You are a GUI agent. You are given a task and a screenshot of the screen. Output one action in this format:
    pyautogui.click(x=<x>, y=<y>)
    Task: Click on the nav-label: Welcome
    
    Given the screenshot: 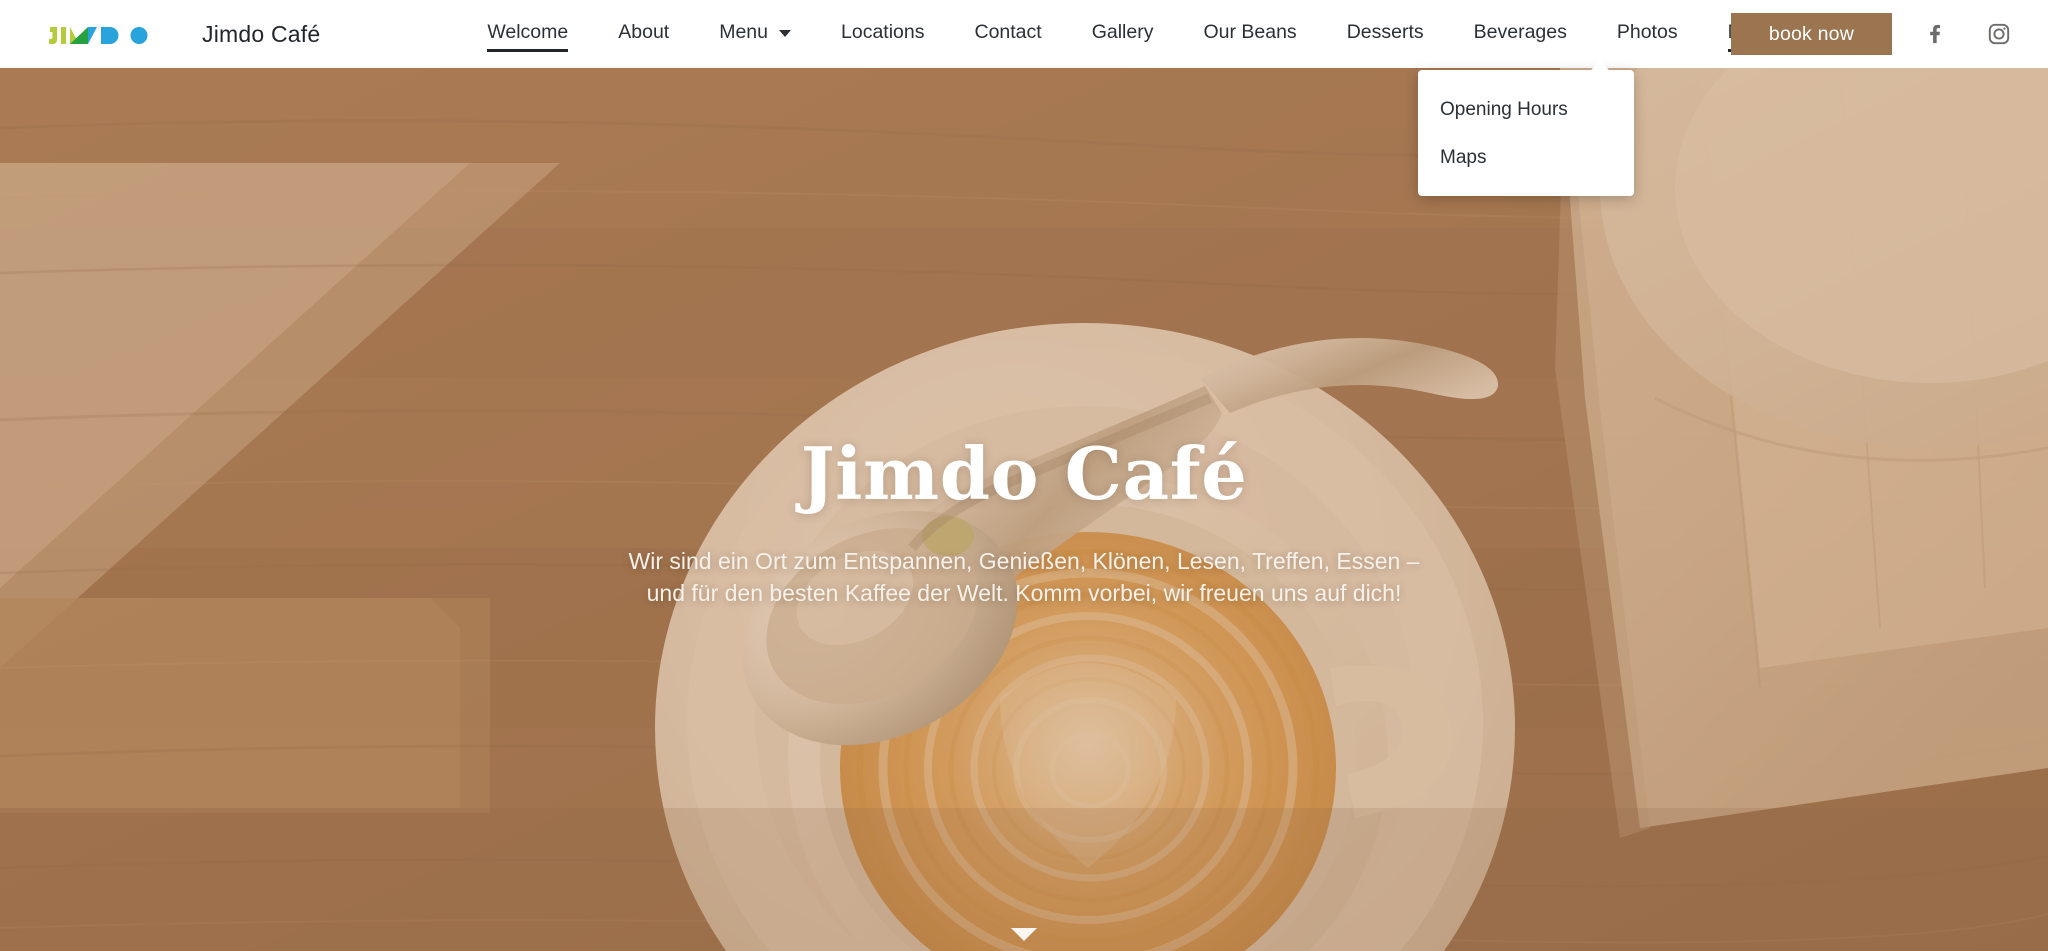 What is the action you would take?
    pyautogui.click(x=527, y=34)
    